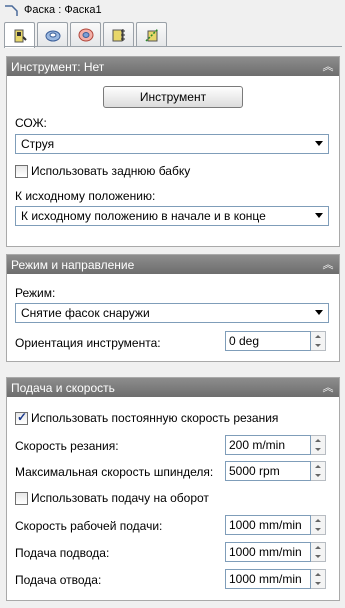  What do you see at coordinates (63, 387) in the screenshot?
I see `feed-panel-title: Подача и скорость` at bounding box center [63, 387].